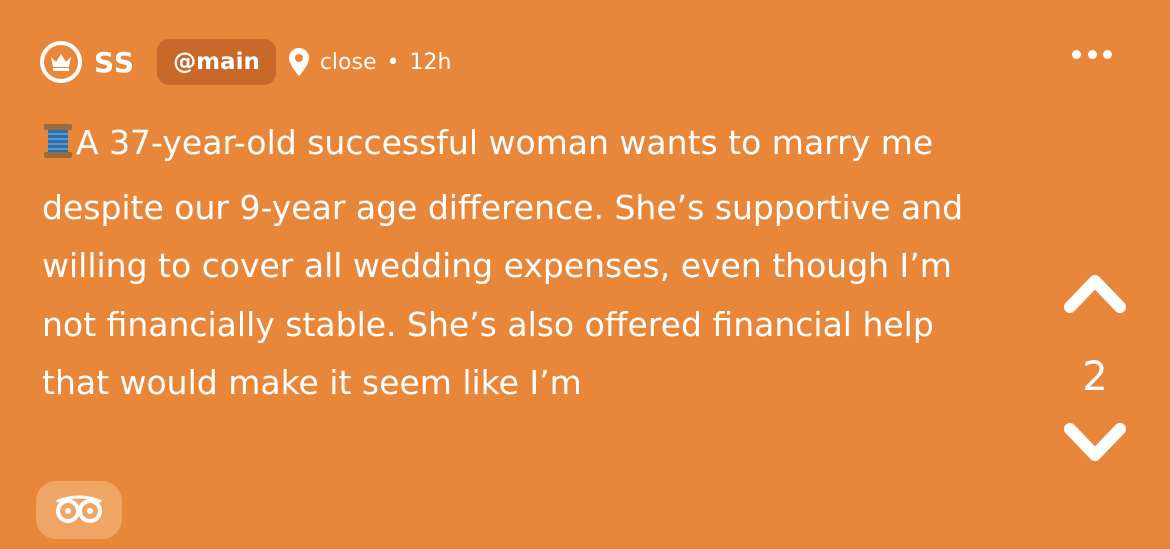 The image size is (1170, 549). What do you see at coordinates (79, 510) in the screenshot?
I see `owl-eyes-icon` at bounding box center [79, 510].